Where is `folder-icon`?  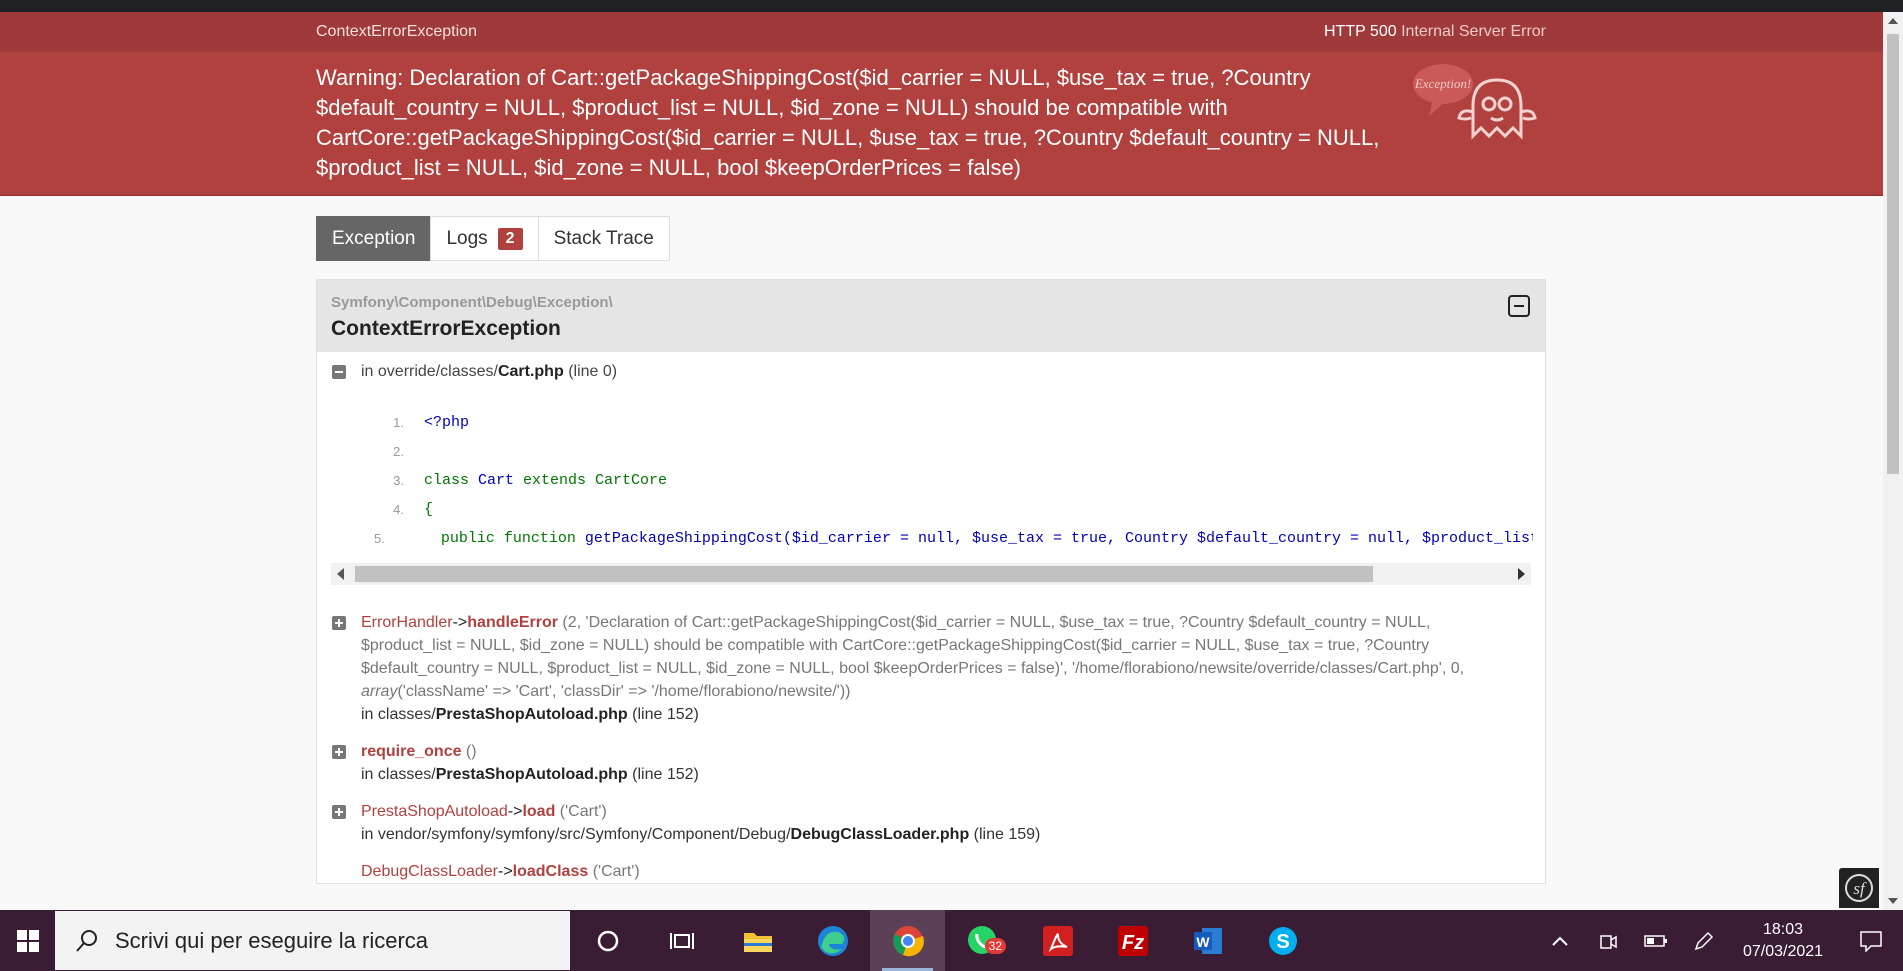
folder-icon is located at coordinates (757, 942).